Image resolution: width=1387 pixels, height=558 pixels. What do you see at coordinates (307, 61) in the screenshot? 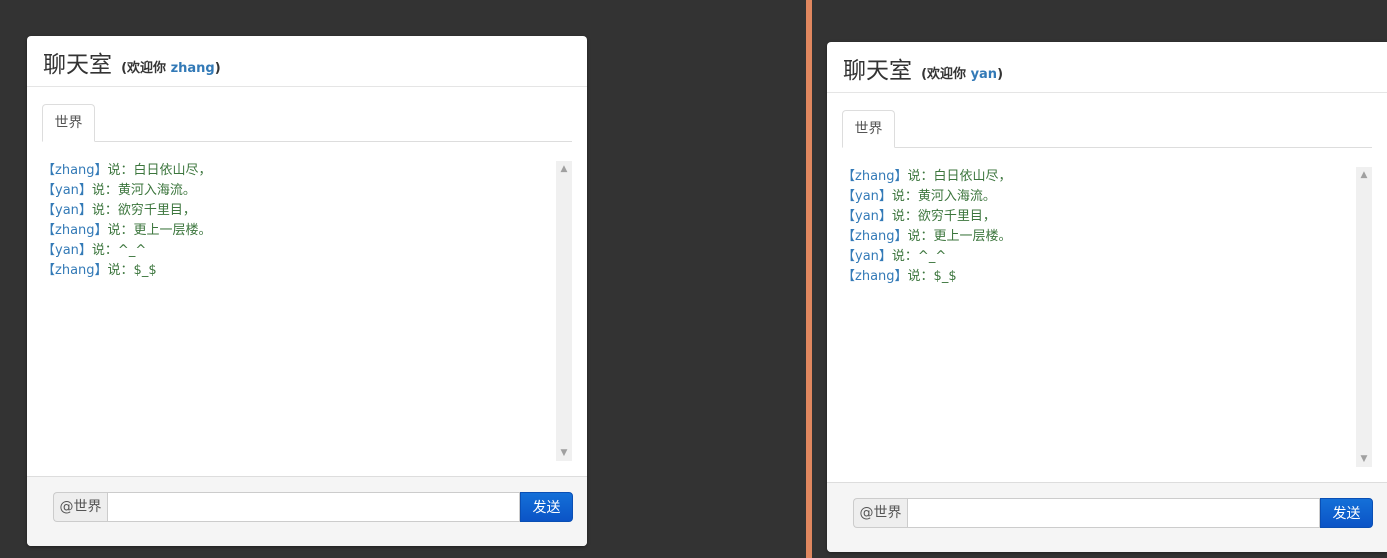
I see `panel-header: 聊天室 (欢迎你 zhang)` at bounding box center [307, 61].